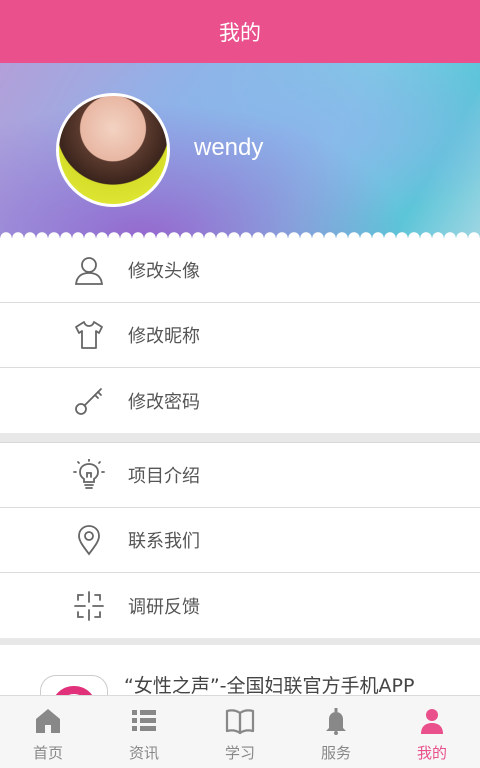 The image size is (480, 768). Describe the element at coordinates (89, 606) in the screenshot. I see `crosshair-icon` at that location.